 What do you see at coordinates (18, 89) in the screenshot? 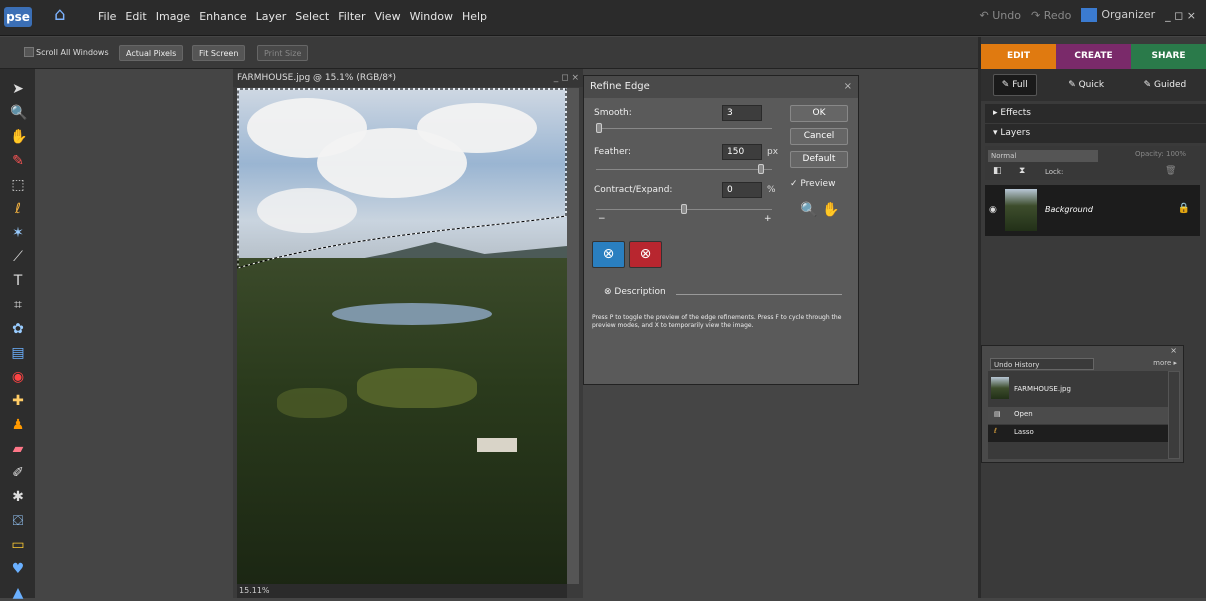
I see `move-tool-icon: ➤` at bounding box center [18, 89].